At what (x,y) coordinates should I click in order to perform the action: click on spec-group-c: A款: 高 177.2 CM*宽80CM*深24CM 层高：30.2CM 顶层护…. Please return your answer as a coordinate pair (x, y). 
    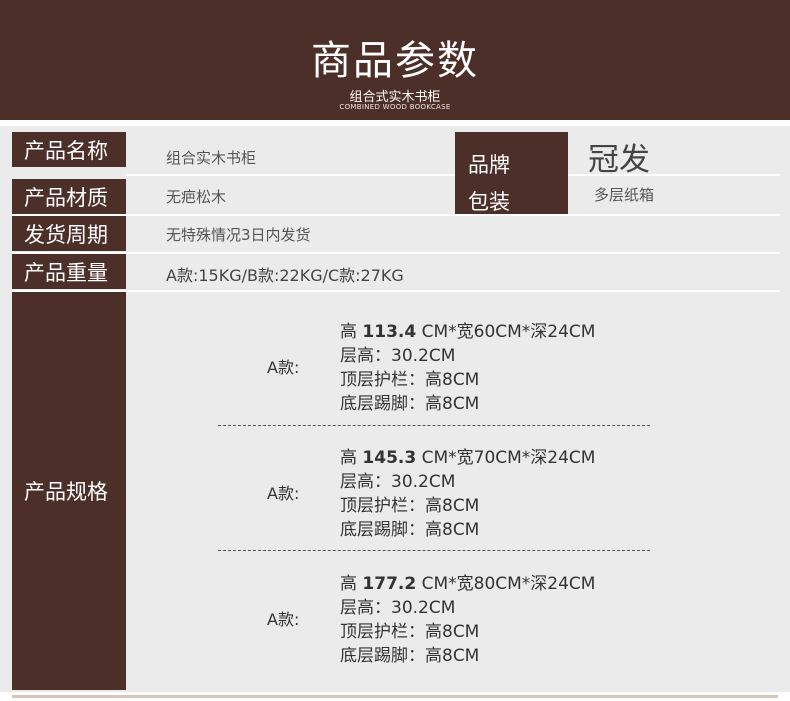
    Looking at the image, I should click on (435, 616).